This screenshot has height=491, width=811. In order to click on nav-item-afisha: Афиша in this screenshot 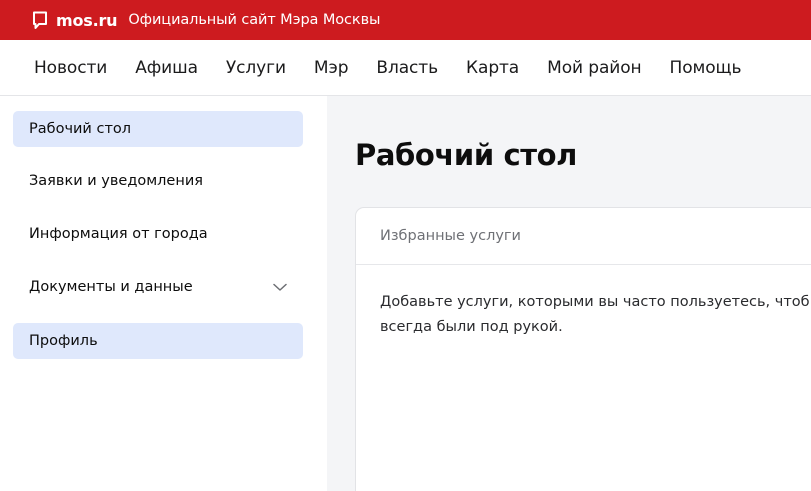, I will do `click(166, 68)`.